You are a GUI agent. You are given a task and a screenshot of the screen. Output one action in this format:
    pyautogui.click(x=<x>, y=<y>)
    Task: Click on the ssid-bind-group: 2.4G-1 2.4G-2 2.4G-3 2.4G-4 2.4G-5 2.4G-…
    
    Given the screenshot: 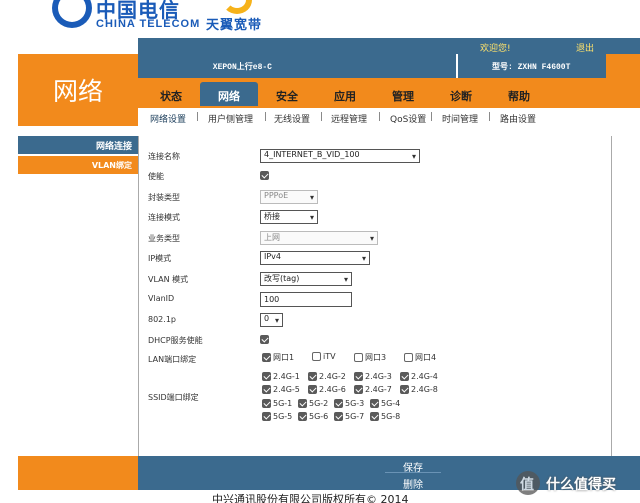 What is the action you would take?
    pyautogui.click(x=360, y=399)
    